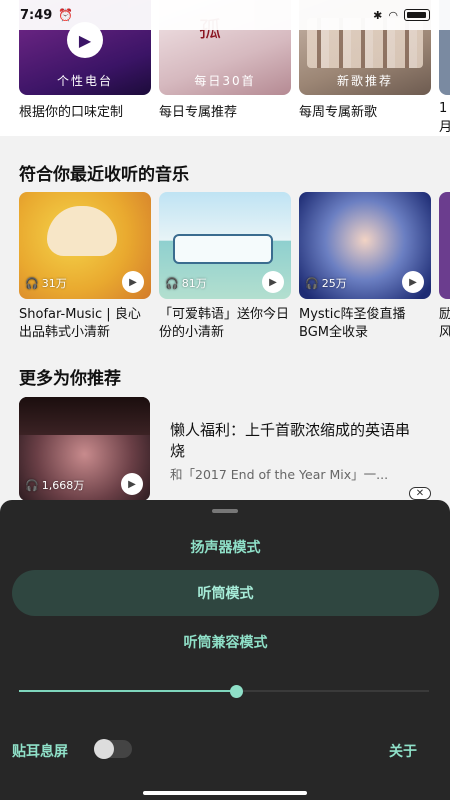  What do you see at coordinates (225, 642) in the screenshot?
I see `earpiece-compat-mode-option: 听筒兼容模式` at bounding box center [225, 642].